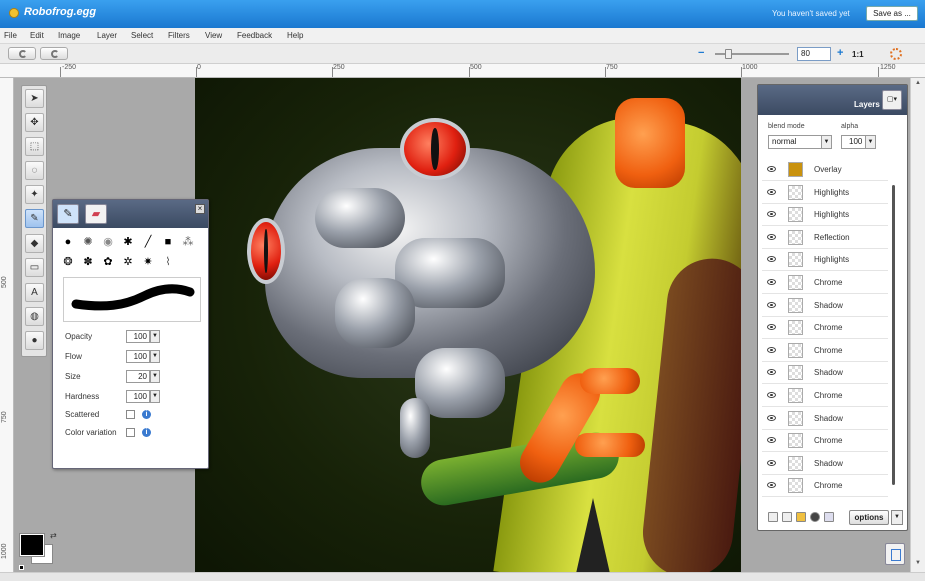  What do you see at coordinates (108, 262) in the screenshot?
I see `brush-shape: ✿` at bounding box center [108, 262].